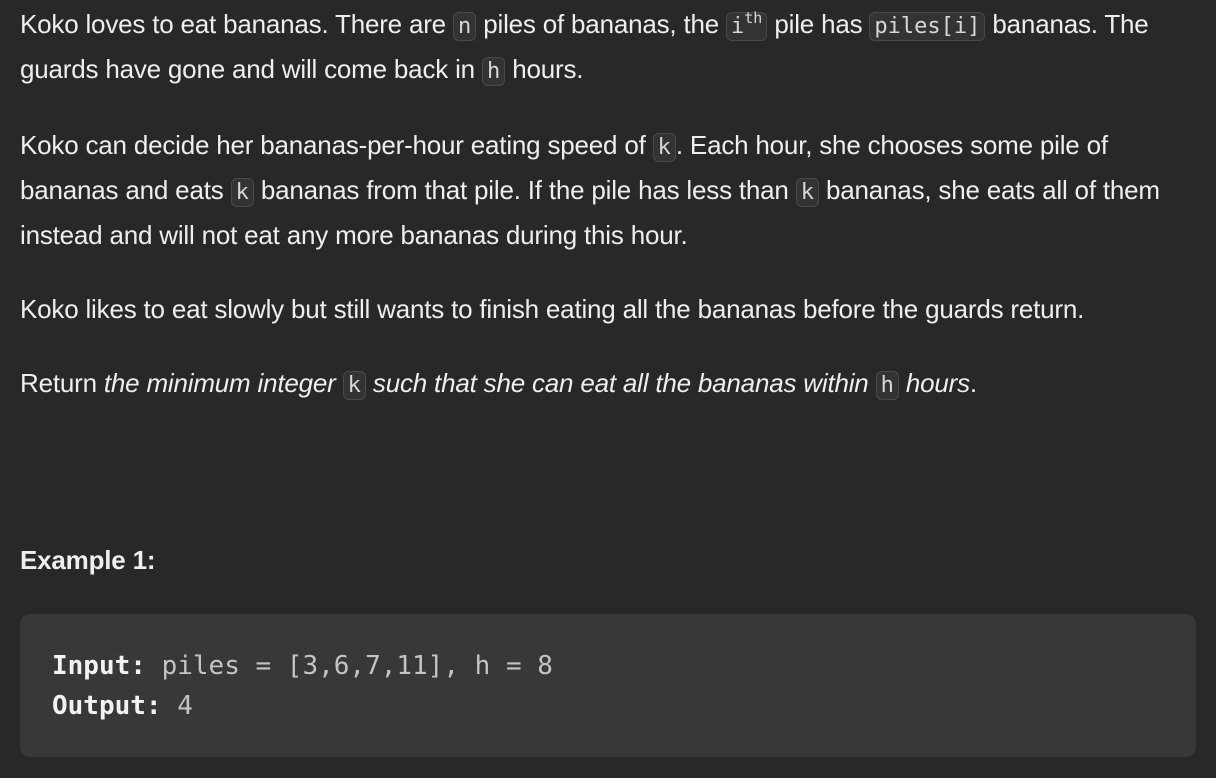 This screenshot has height=778, width=1216. Describe the element at coordinates (544, 69) in the screenshot. I see `text: hours.` at that location.